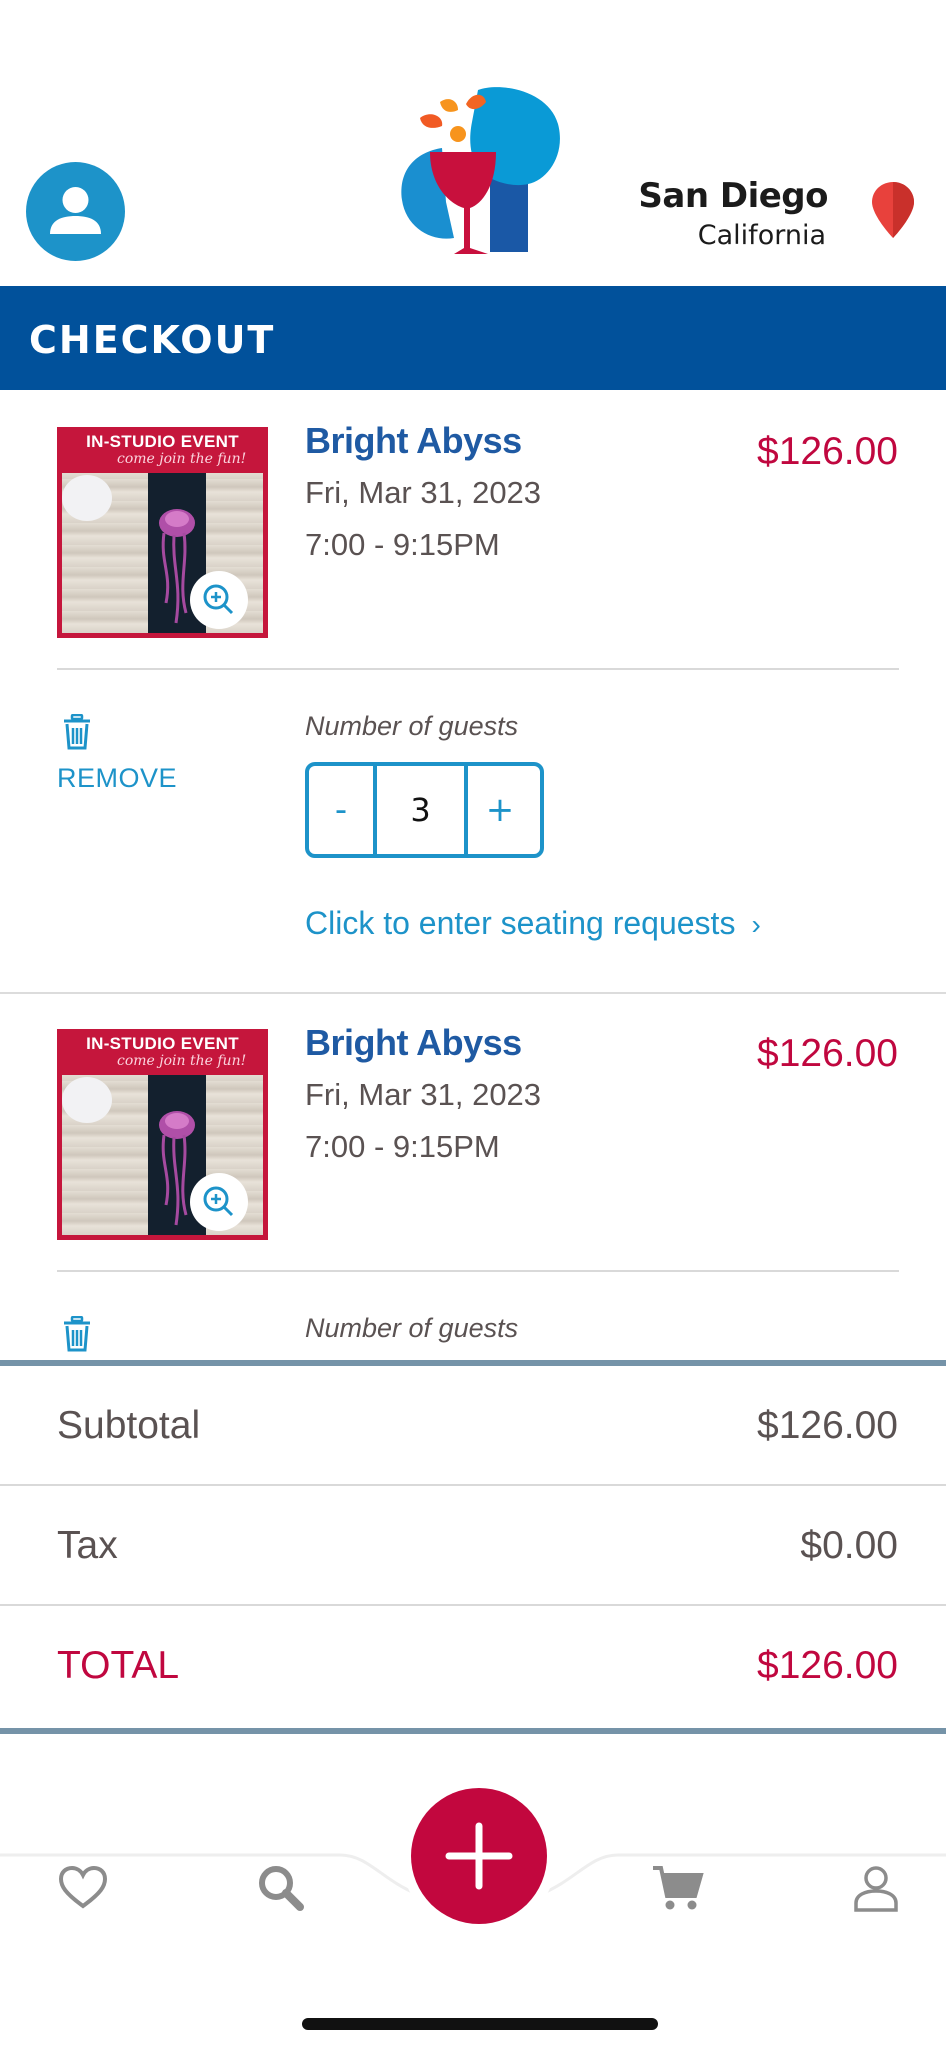 The width and height of the screenshot is (946, 2048). I want to click on guests-count: 3, so click(420, 810).